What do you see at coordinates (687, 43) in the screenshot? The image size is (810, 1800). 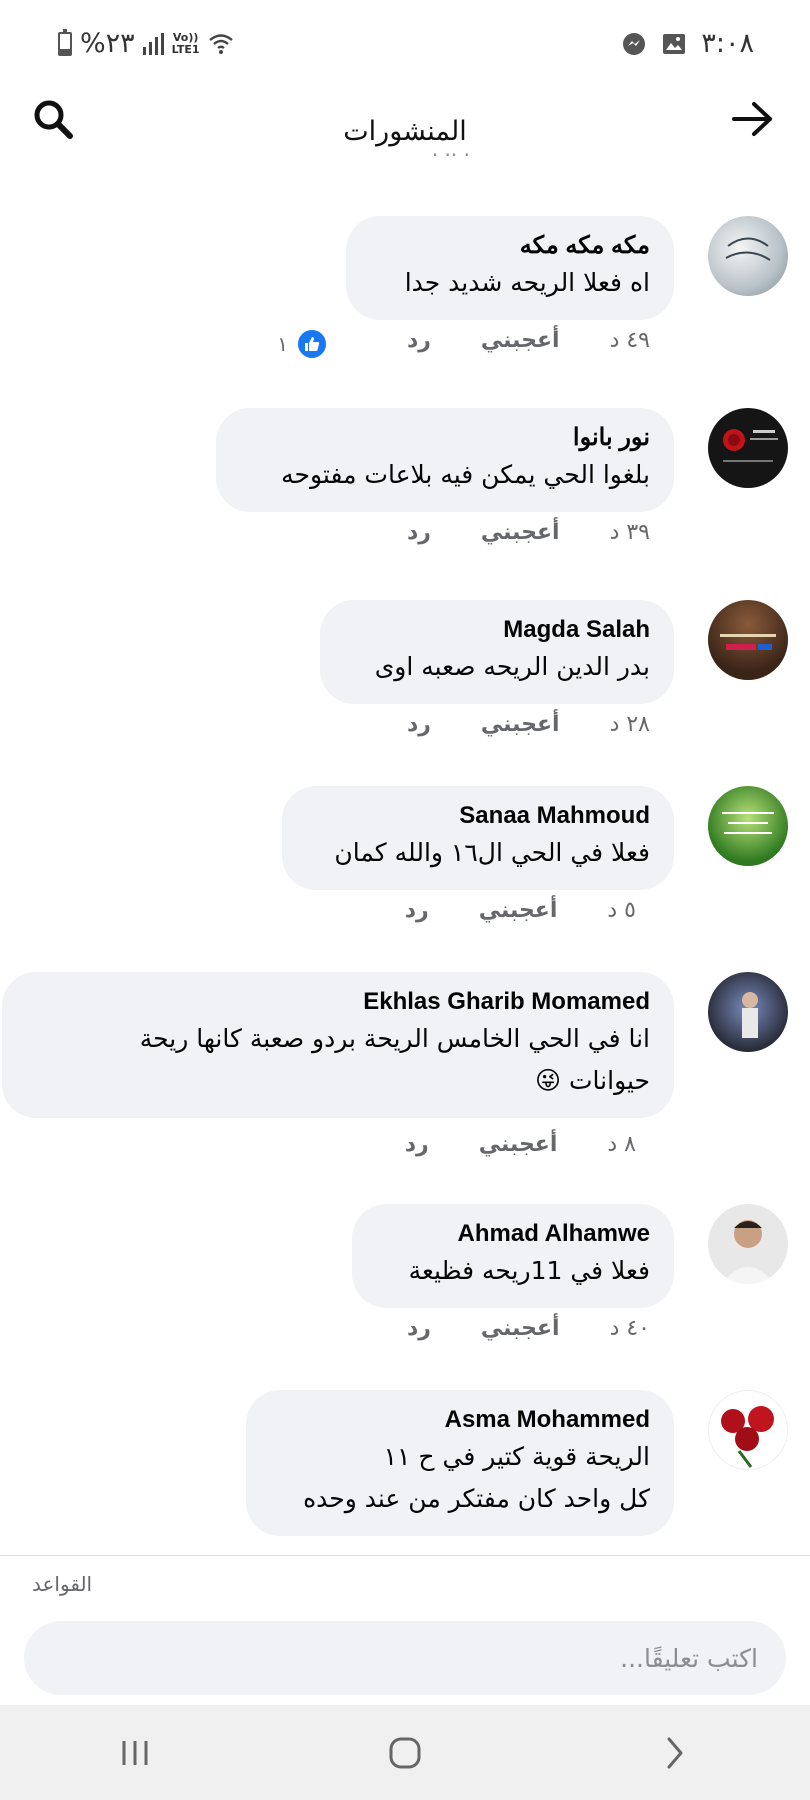 I see `status-right: ٣:٠٨` at bounding box center [687, 43].